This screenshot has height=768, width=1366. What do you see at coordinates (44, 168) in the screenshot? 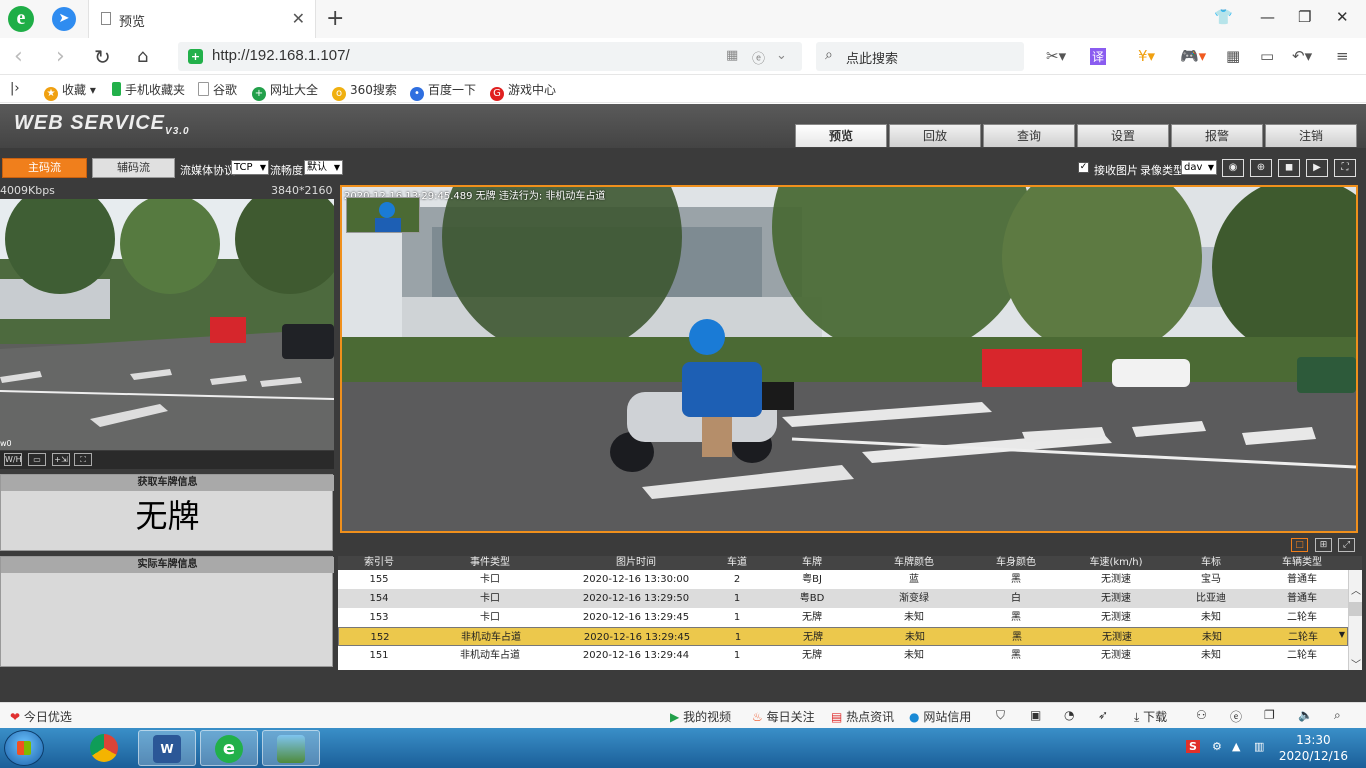
I see `main-stream-button: 主码流` at bounding box center [44, 168].